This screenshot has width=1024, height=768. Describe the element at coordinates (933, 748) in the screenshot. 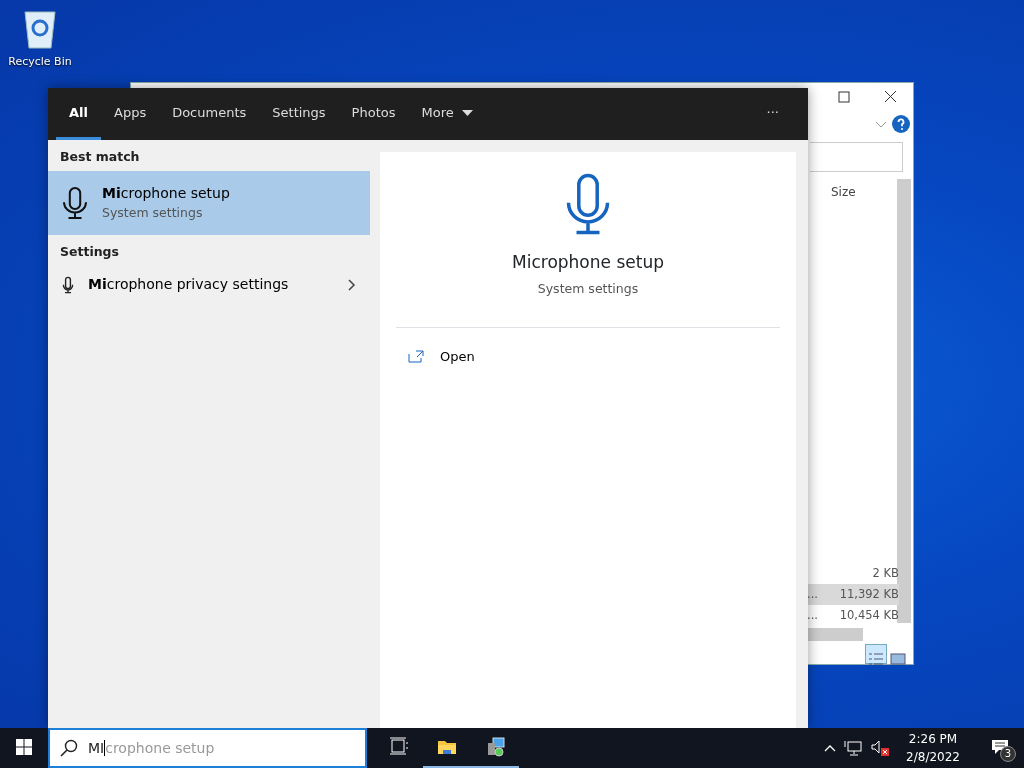

I see `clock: 2:26 PM 2/8/2022` at that location.